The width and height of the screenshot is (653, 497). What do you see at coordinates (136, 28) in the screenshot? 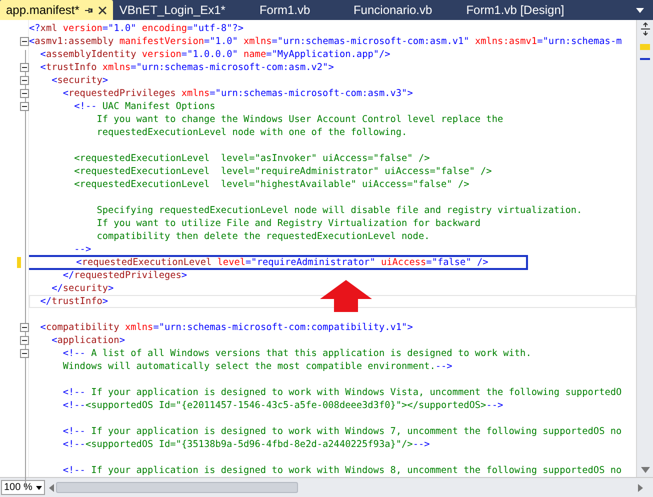
I see `code-line: <?xml version="1.0" encoding="utf-8"?>` at bounding box center [136, 28].